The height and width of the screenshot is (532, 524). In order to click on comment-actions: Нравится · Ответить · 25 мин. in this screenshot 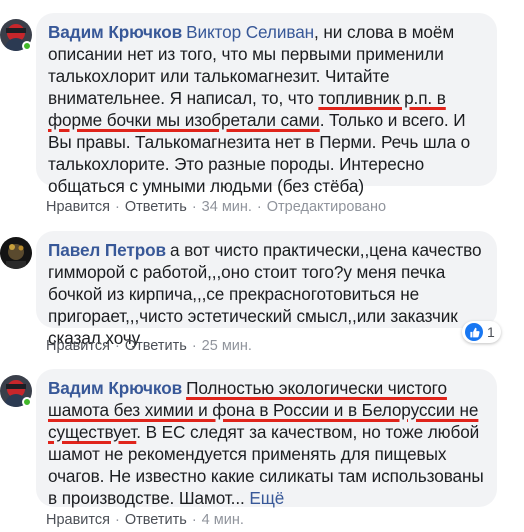, I will do `click(149, 346)`.